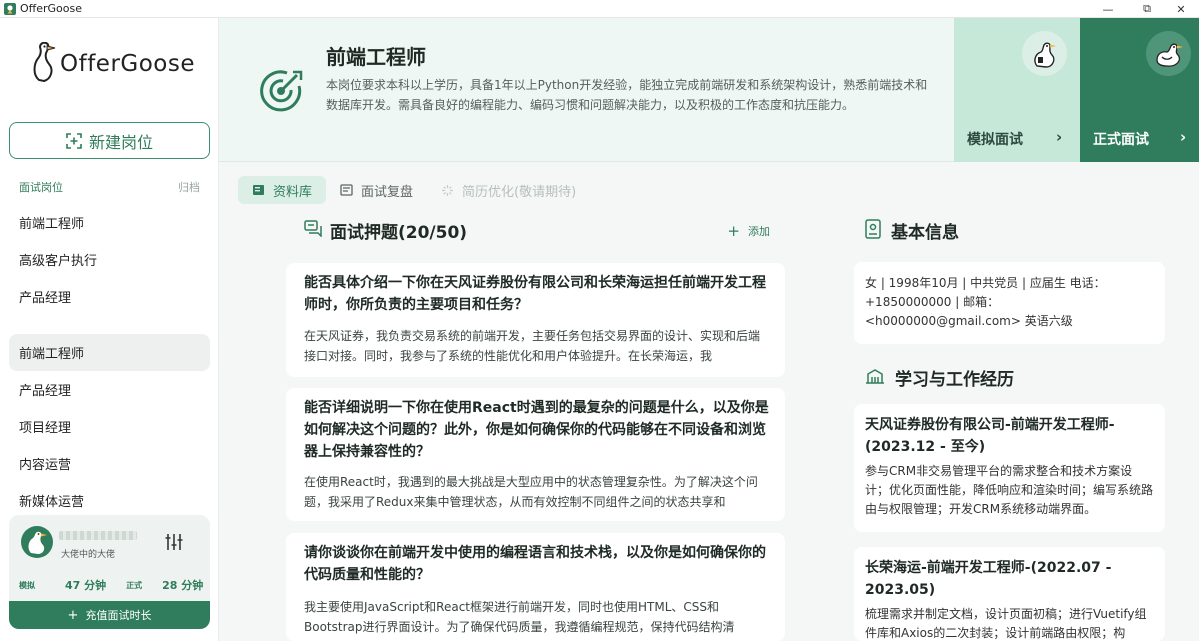 Image resolution: width=1199 pixels, height=641 pixels. What do you see at coordinates (875, 378) in the screenshot?
I see `building-icon` at bounding box center [875, 378].